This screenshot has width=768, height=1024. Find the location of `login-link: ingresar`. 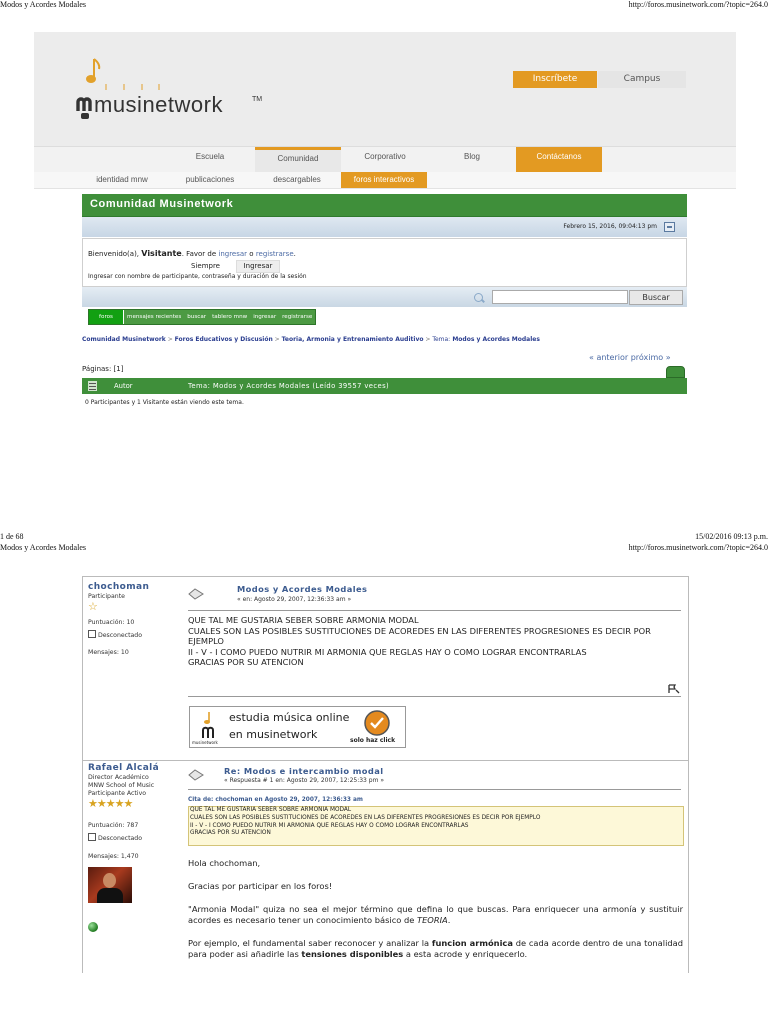

login-link: ingresar is located at coordinates (232, 254).